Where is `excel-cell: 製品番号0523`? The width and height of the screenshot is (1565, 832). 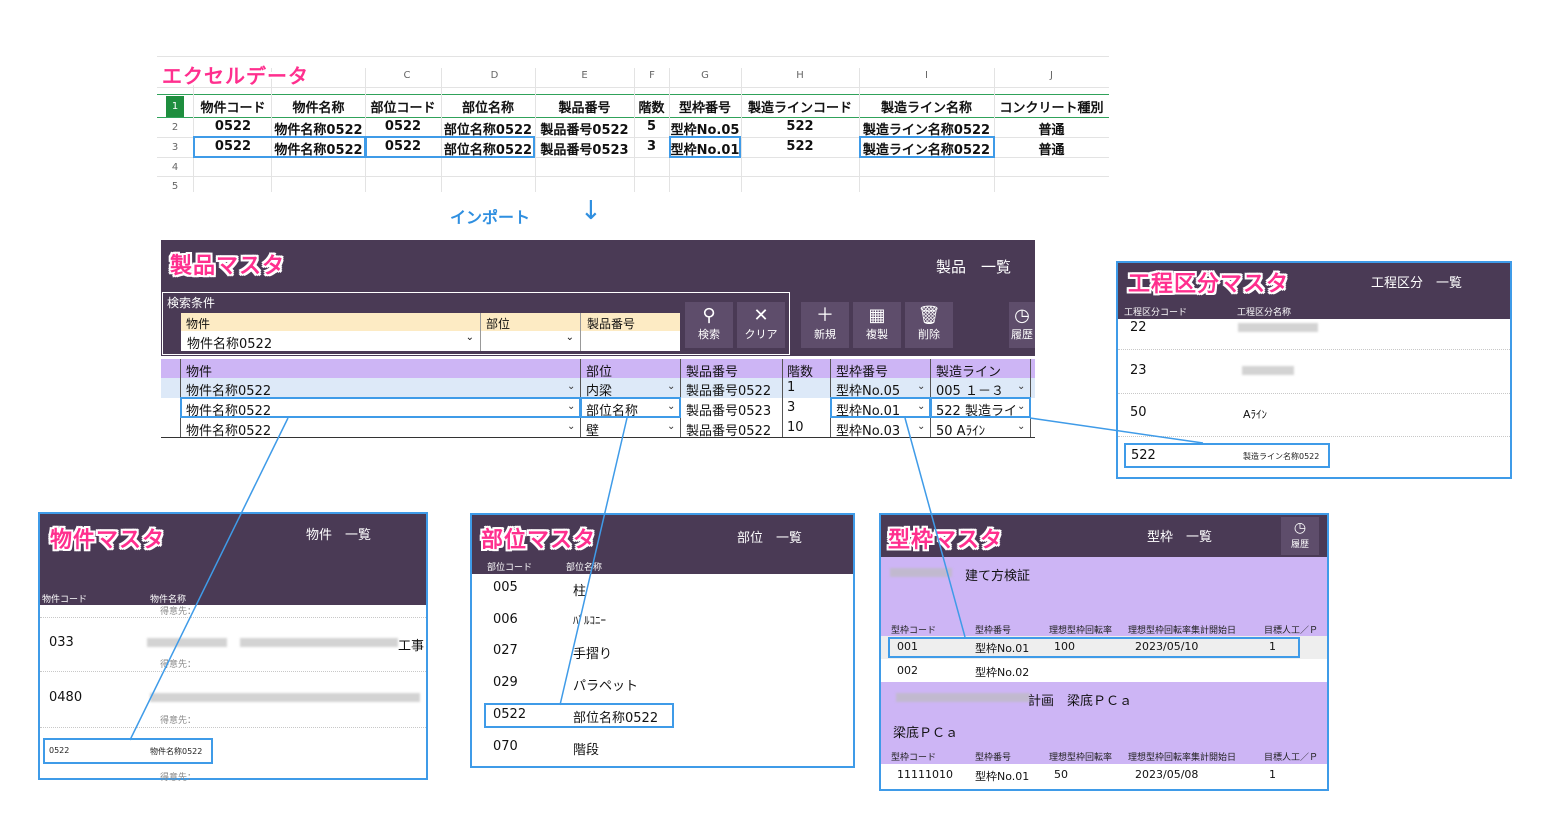 excel-cell: 製品番号0523 is located at coordinates (584, 150).